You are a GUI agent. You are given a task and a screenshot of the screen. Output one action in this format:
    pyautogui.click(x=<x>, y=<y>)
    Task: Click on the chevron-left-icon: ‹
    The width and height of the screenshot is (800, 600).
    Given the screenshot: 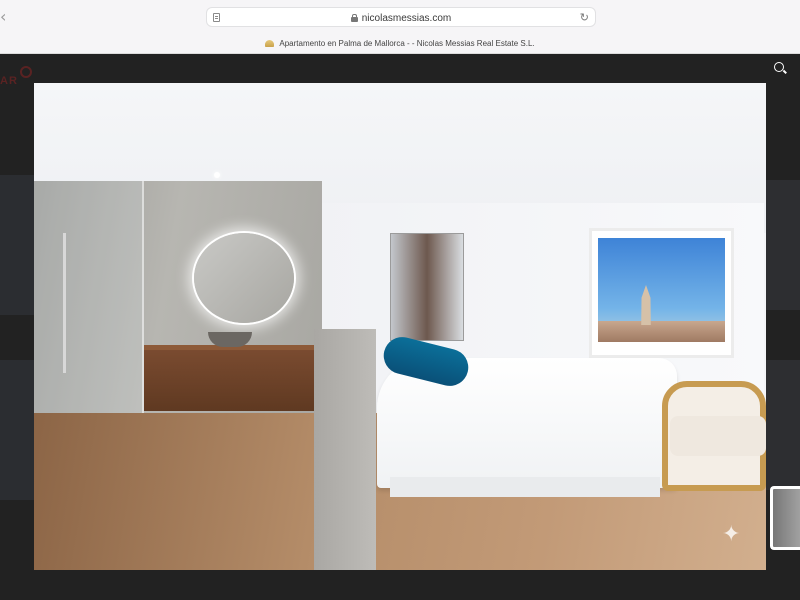 What is the action you would take?
    pyautogui.click(x=7, y=17)
    